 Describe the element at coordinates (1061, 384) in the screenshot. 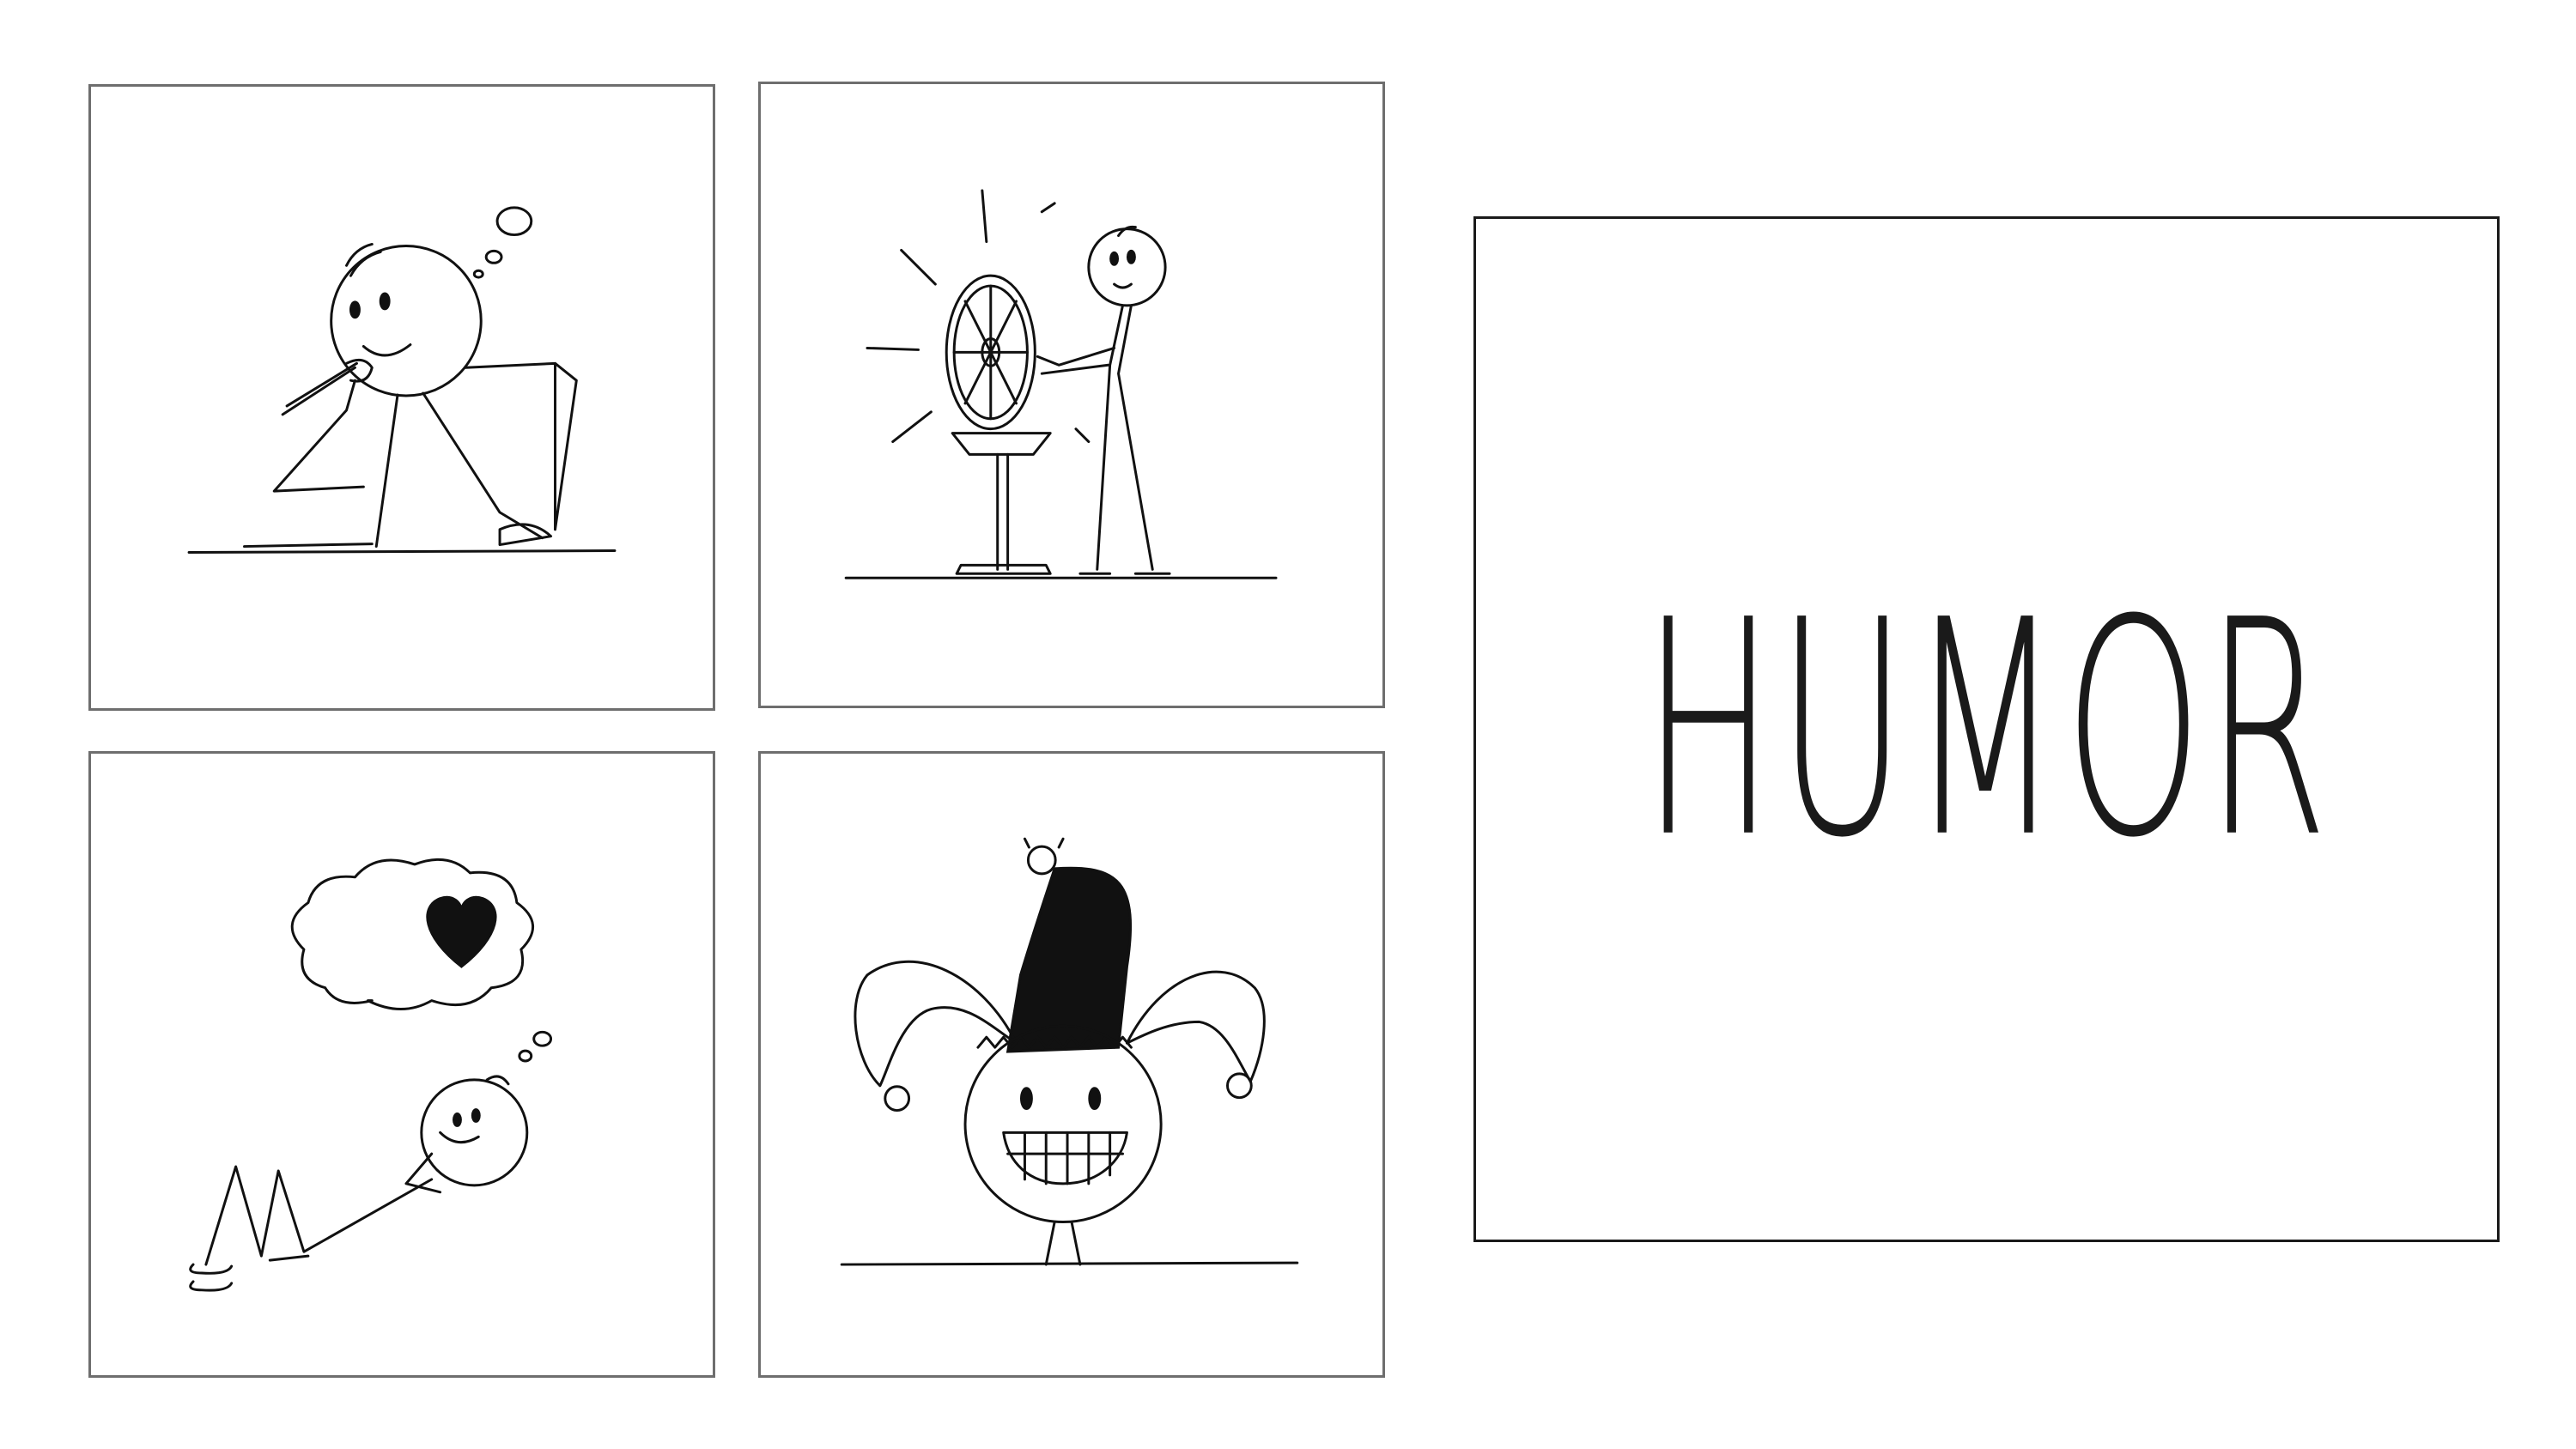

I see `spinning-wheel-stick-figure-icon` at that location.